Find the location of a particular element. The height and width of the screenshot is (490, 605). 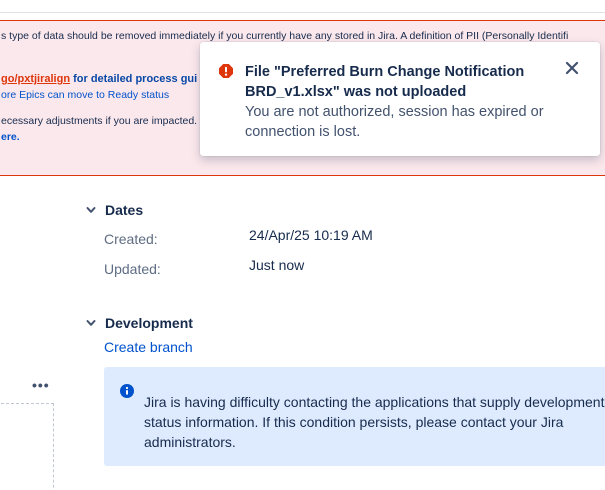

banner-line-process-text: for detailed process gui is located at coordinates (134, 79).